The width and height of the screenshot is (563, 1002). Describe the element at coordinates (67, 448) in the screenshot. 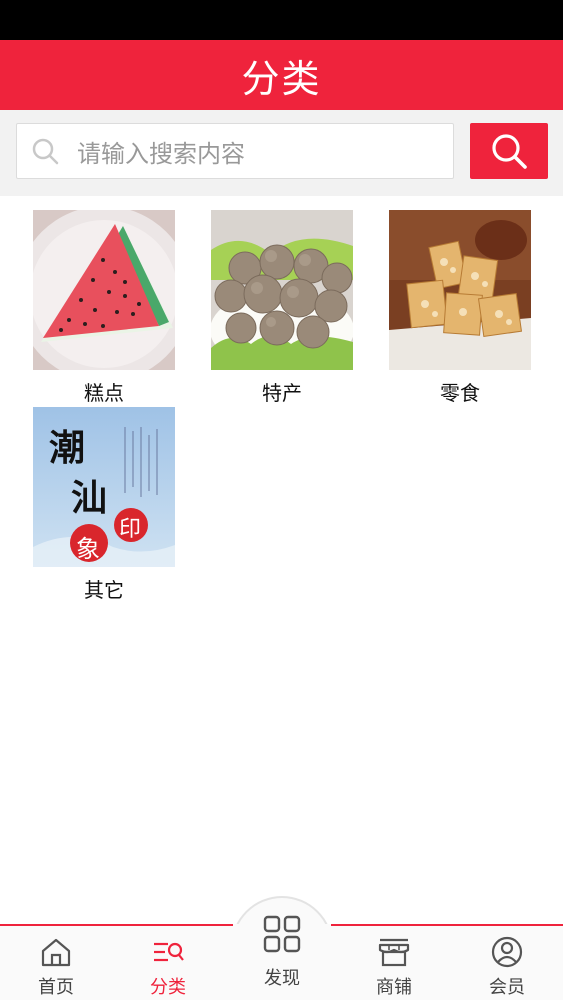

I see `poster-text-chao: 潮` at that location.